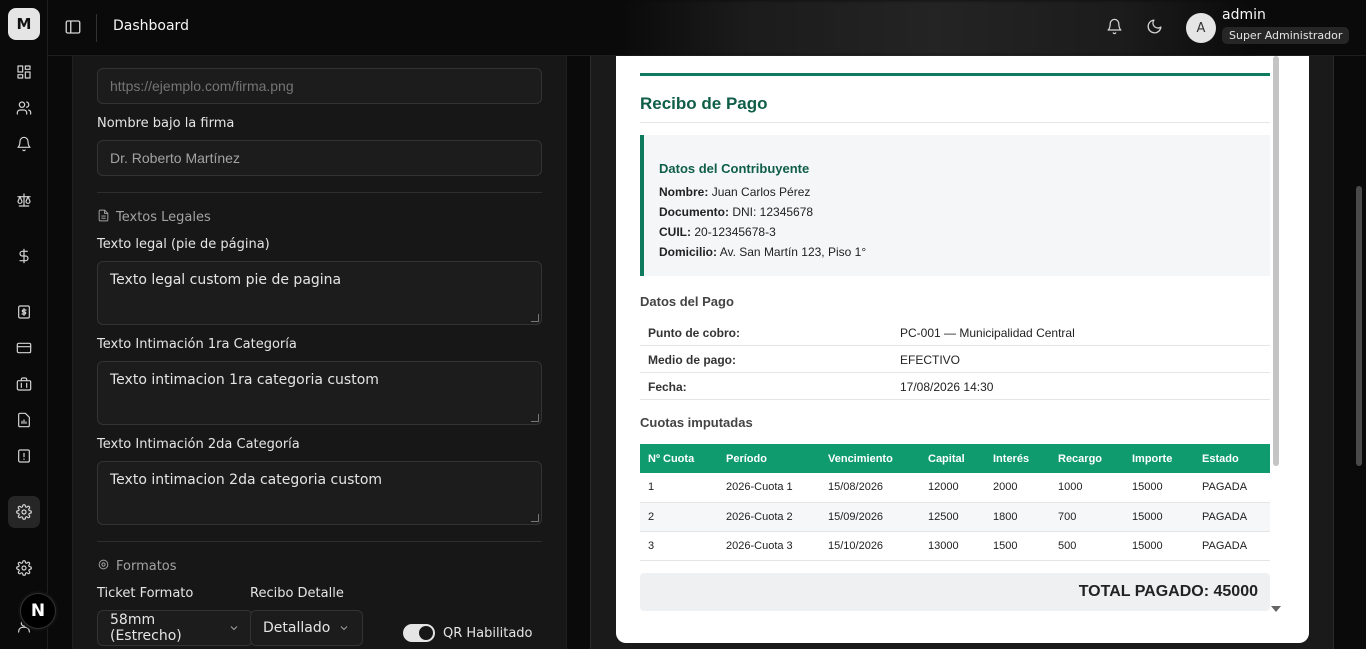  What do you see at coordinates (696, 422) in the screenshot?
I see `cuotas-title: Cuotas imputadas` at bounding box center [696, 422].